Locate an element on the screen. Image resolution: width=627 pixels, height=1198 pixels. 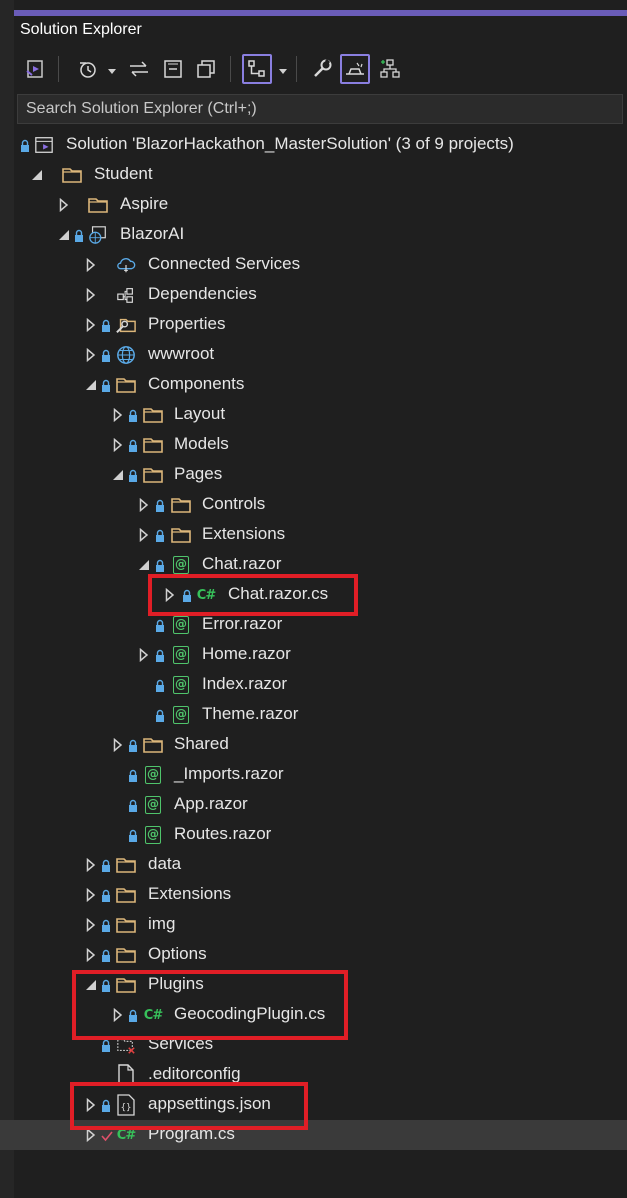
tree-item-label: Models is located at coordinates (201, 443).